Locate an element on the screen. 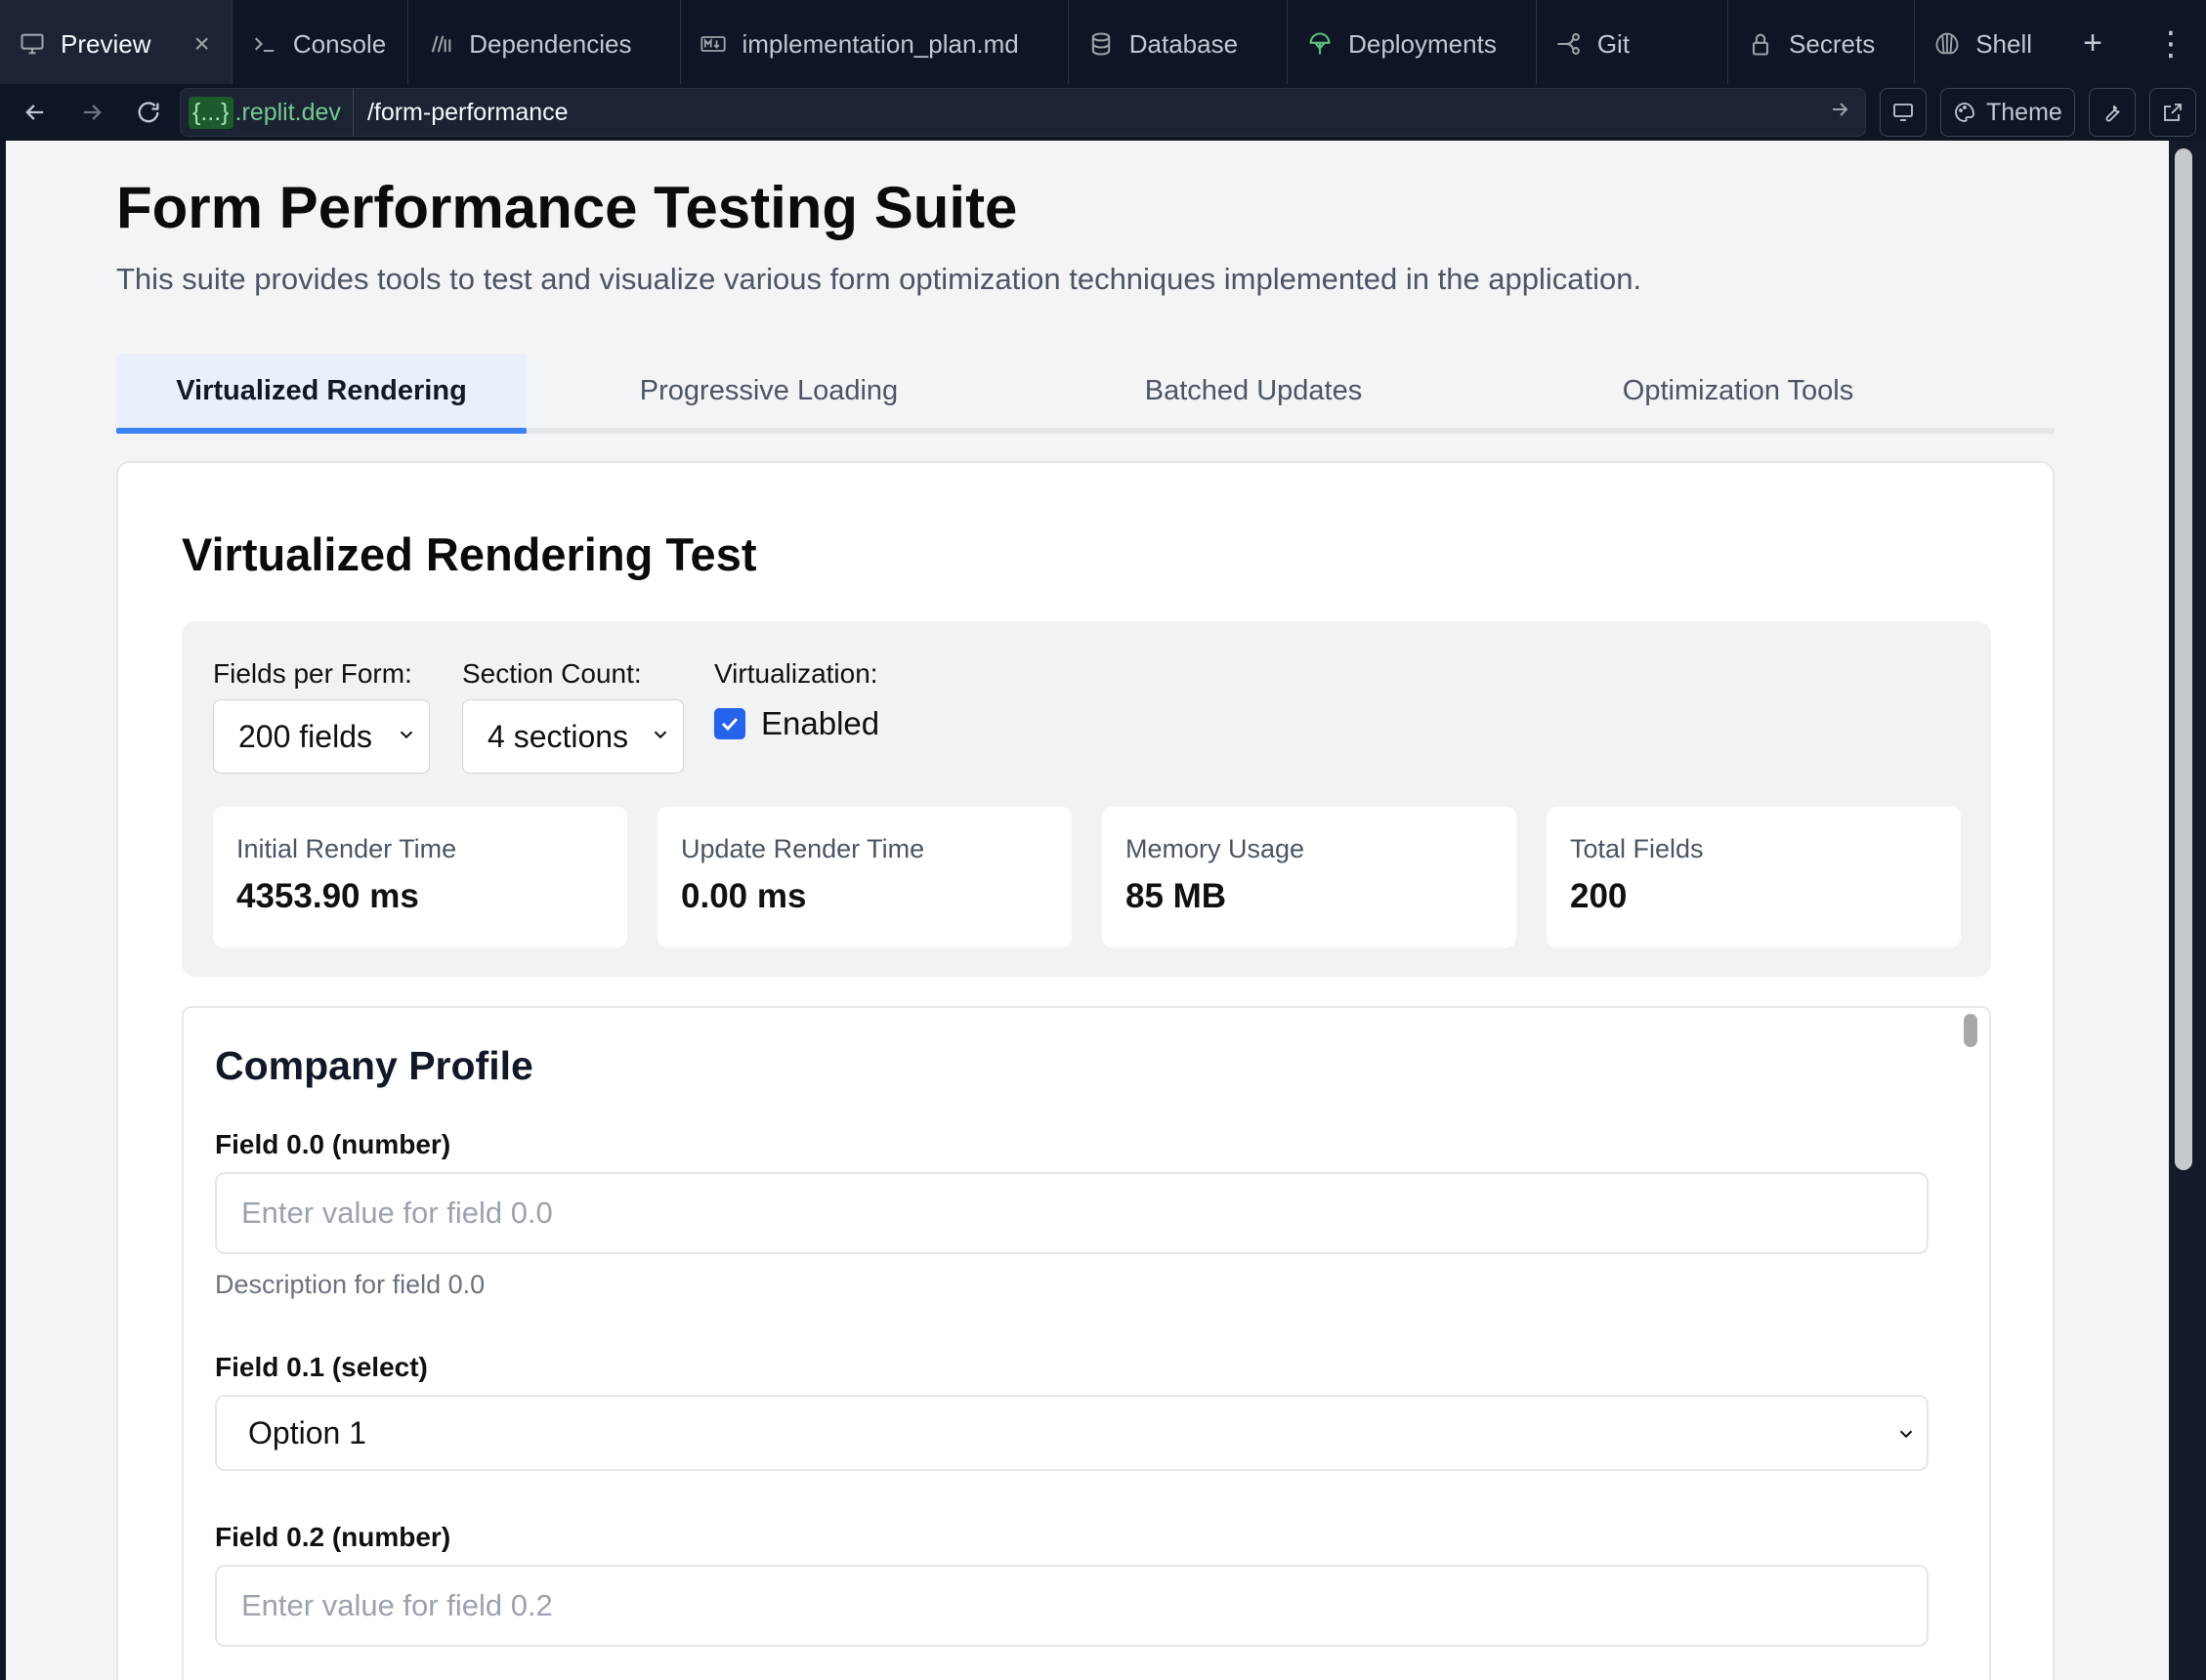 The image size is (2206, 1680). devtools-button is located at coordinates (2112, 112).